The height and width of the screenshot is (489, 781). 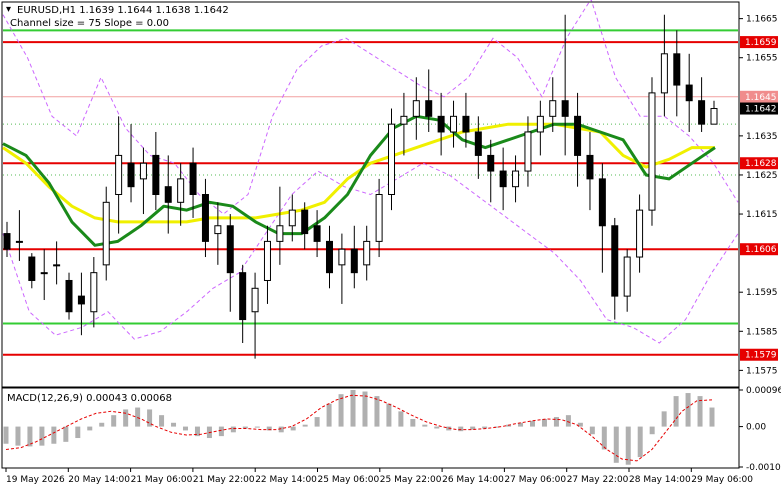 I want to click on level-price-tag: 1.1645, so click(x=761, y=98).